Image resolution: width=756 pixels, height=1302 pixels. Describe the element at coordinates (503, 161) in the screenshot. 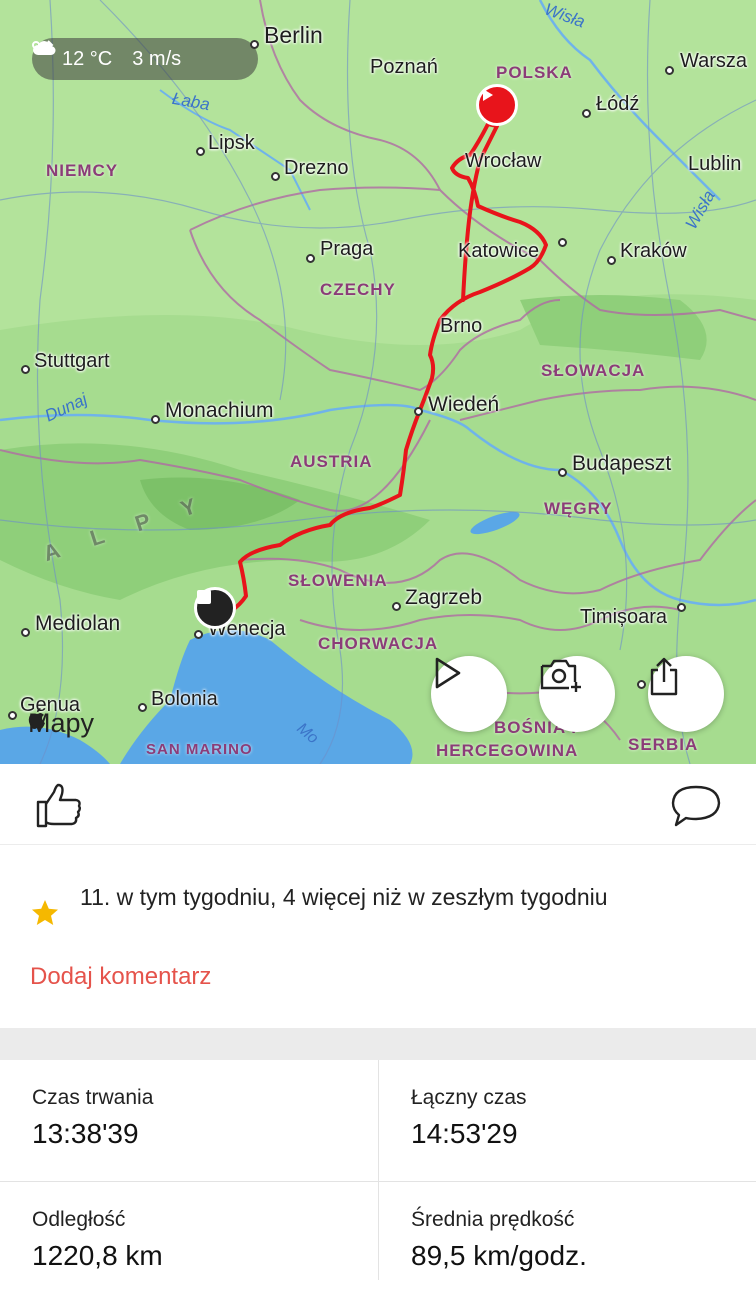

I see `city-wroclaw: Wrocław` at that location.